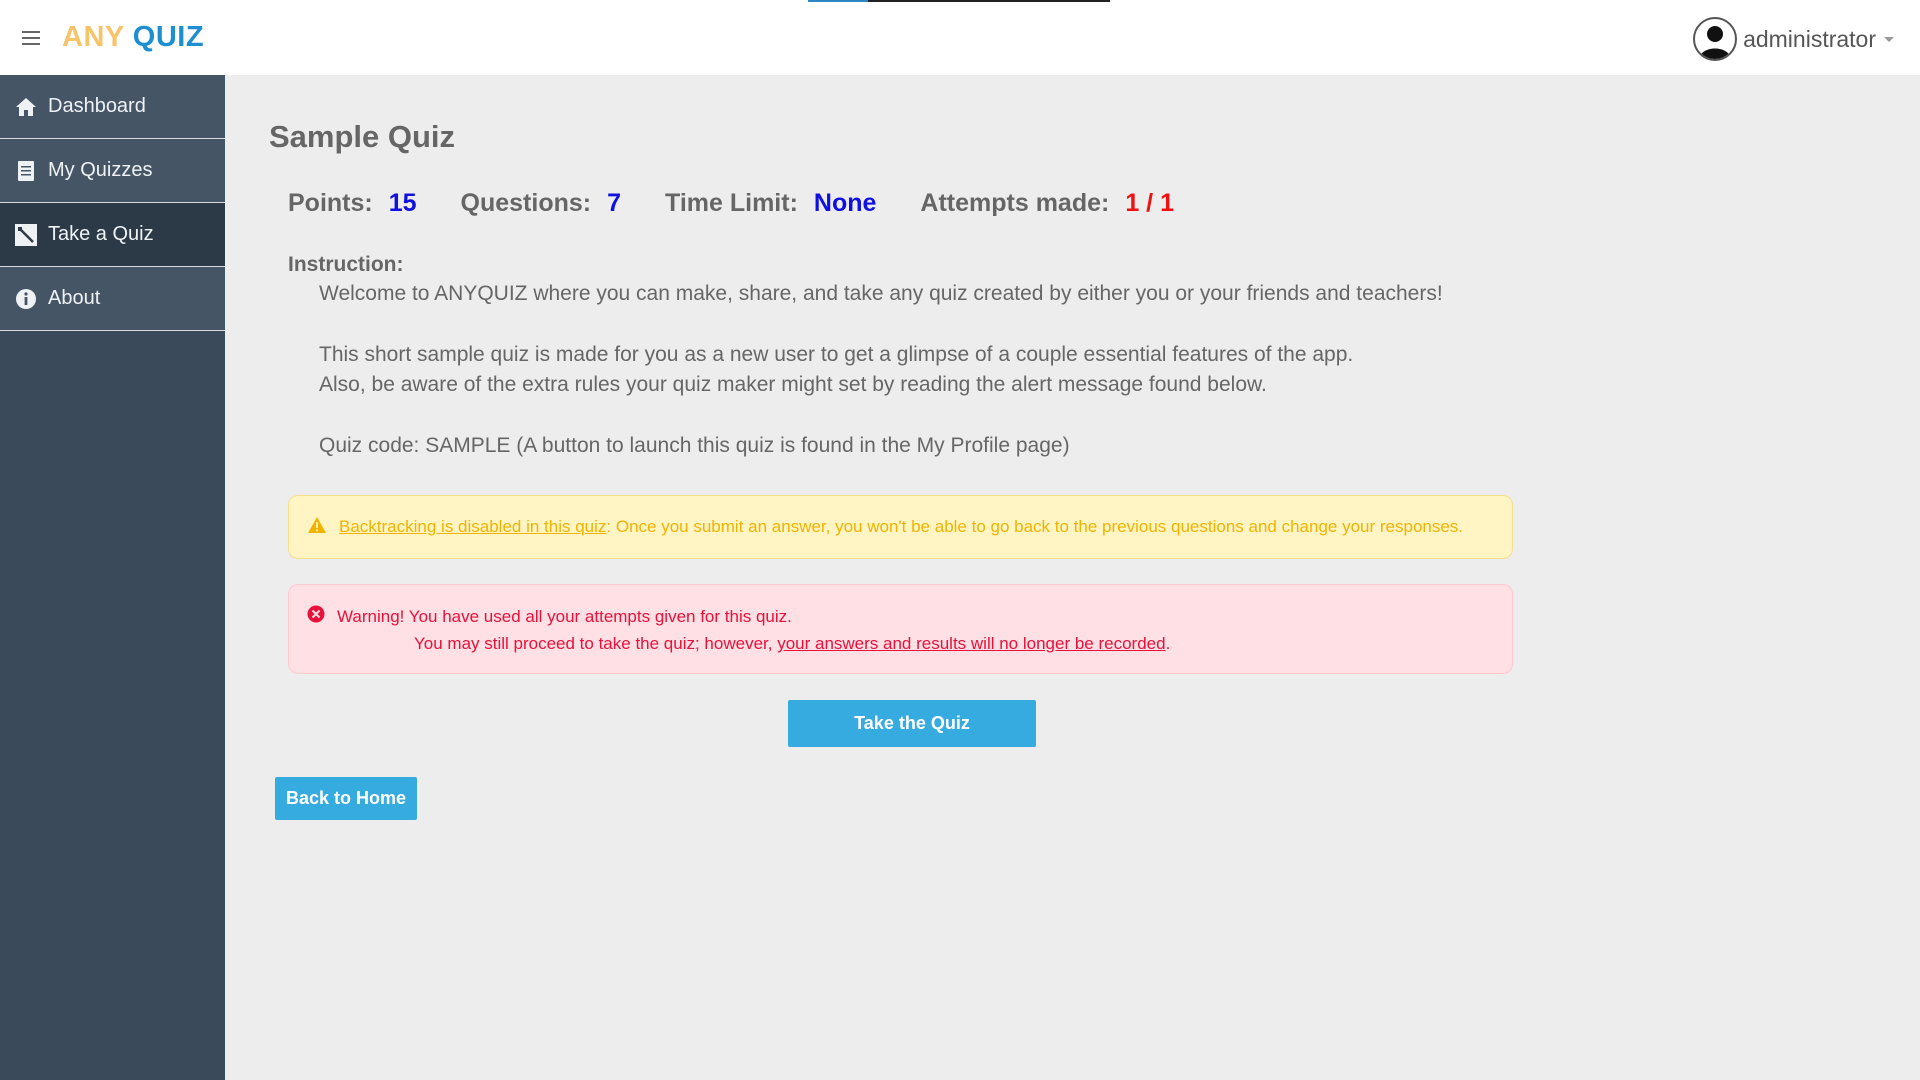  I want to click on sidebar-item-label: About, so click(74, 298).